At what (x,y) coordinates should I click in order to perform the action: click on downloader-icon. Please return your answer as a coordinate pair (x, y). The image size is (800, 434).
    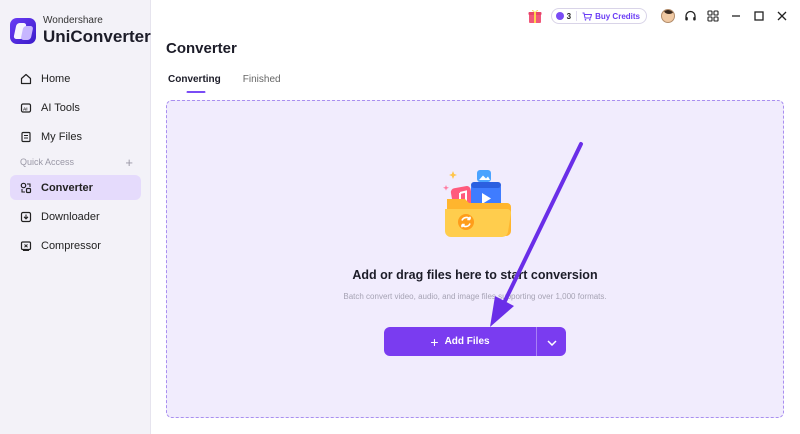
    Looking at the image, I should click on (26, 217).